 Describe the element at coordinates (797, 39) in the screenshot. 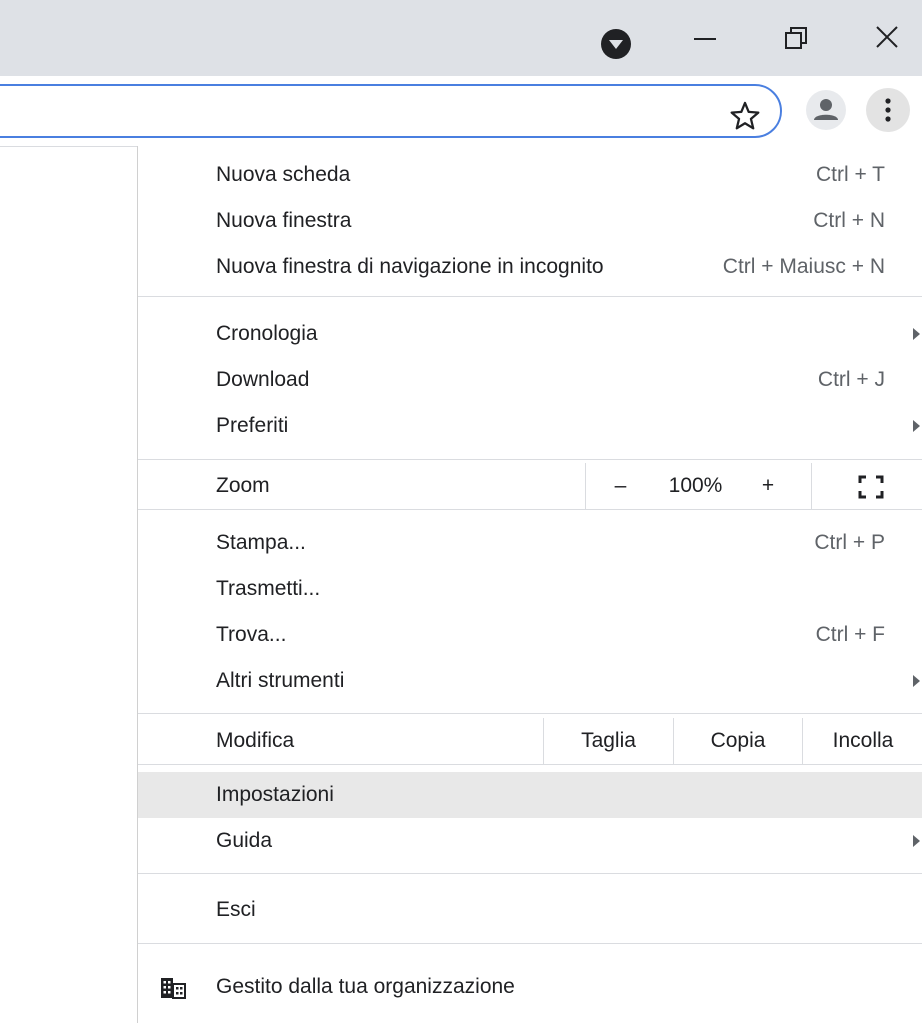

I see `restore-icon` at that location.